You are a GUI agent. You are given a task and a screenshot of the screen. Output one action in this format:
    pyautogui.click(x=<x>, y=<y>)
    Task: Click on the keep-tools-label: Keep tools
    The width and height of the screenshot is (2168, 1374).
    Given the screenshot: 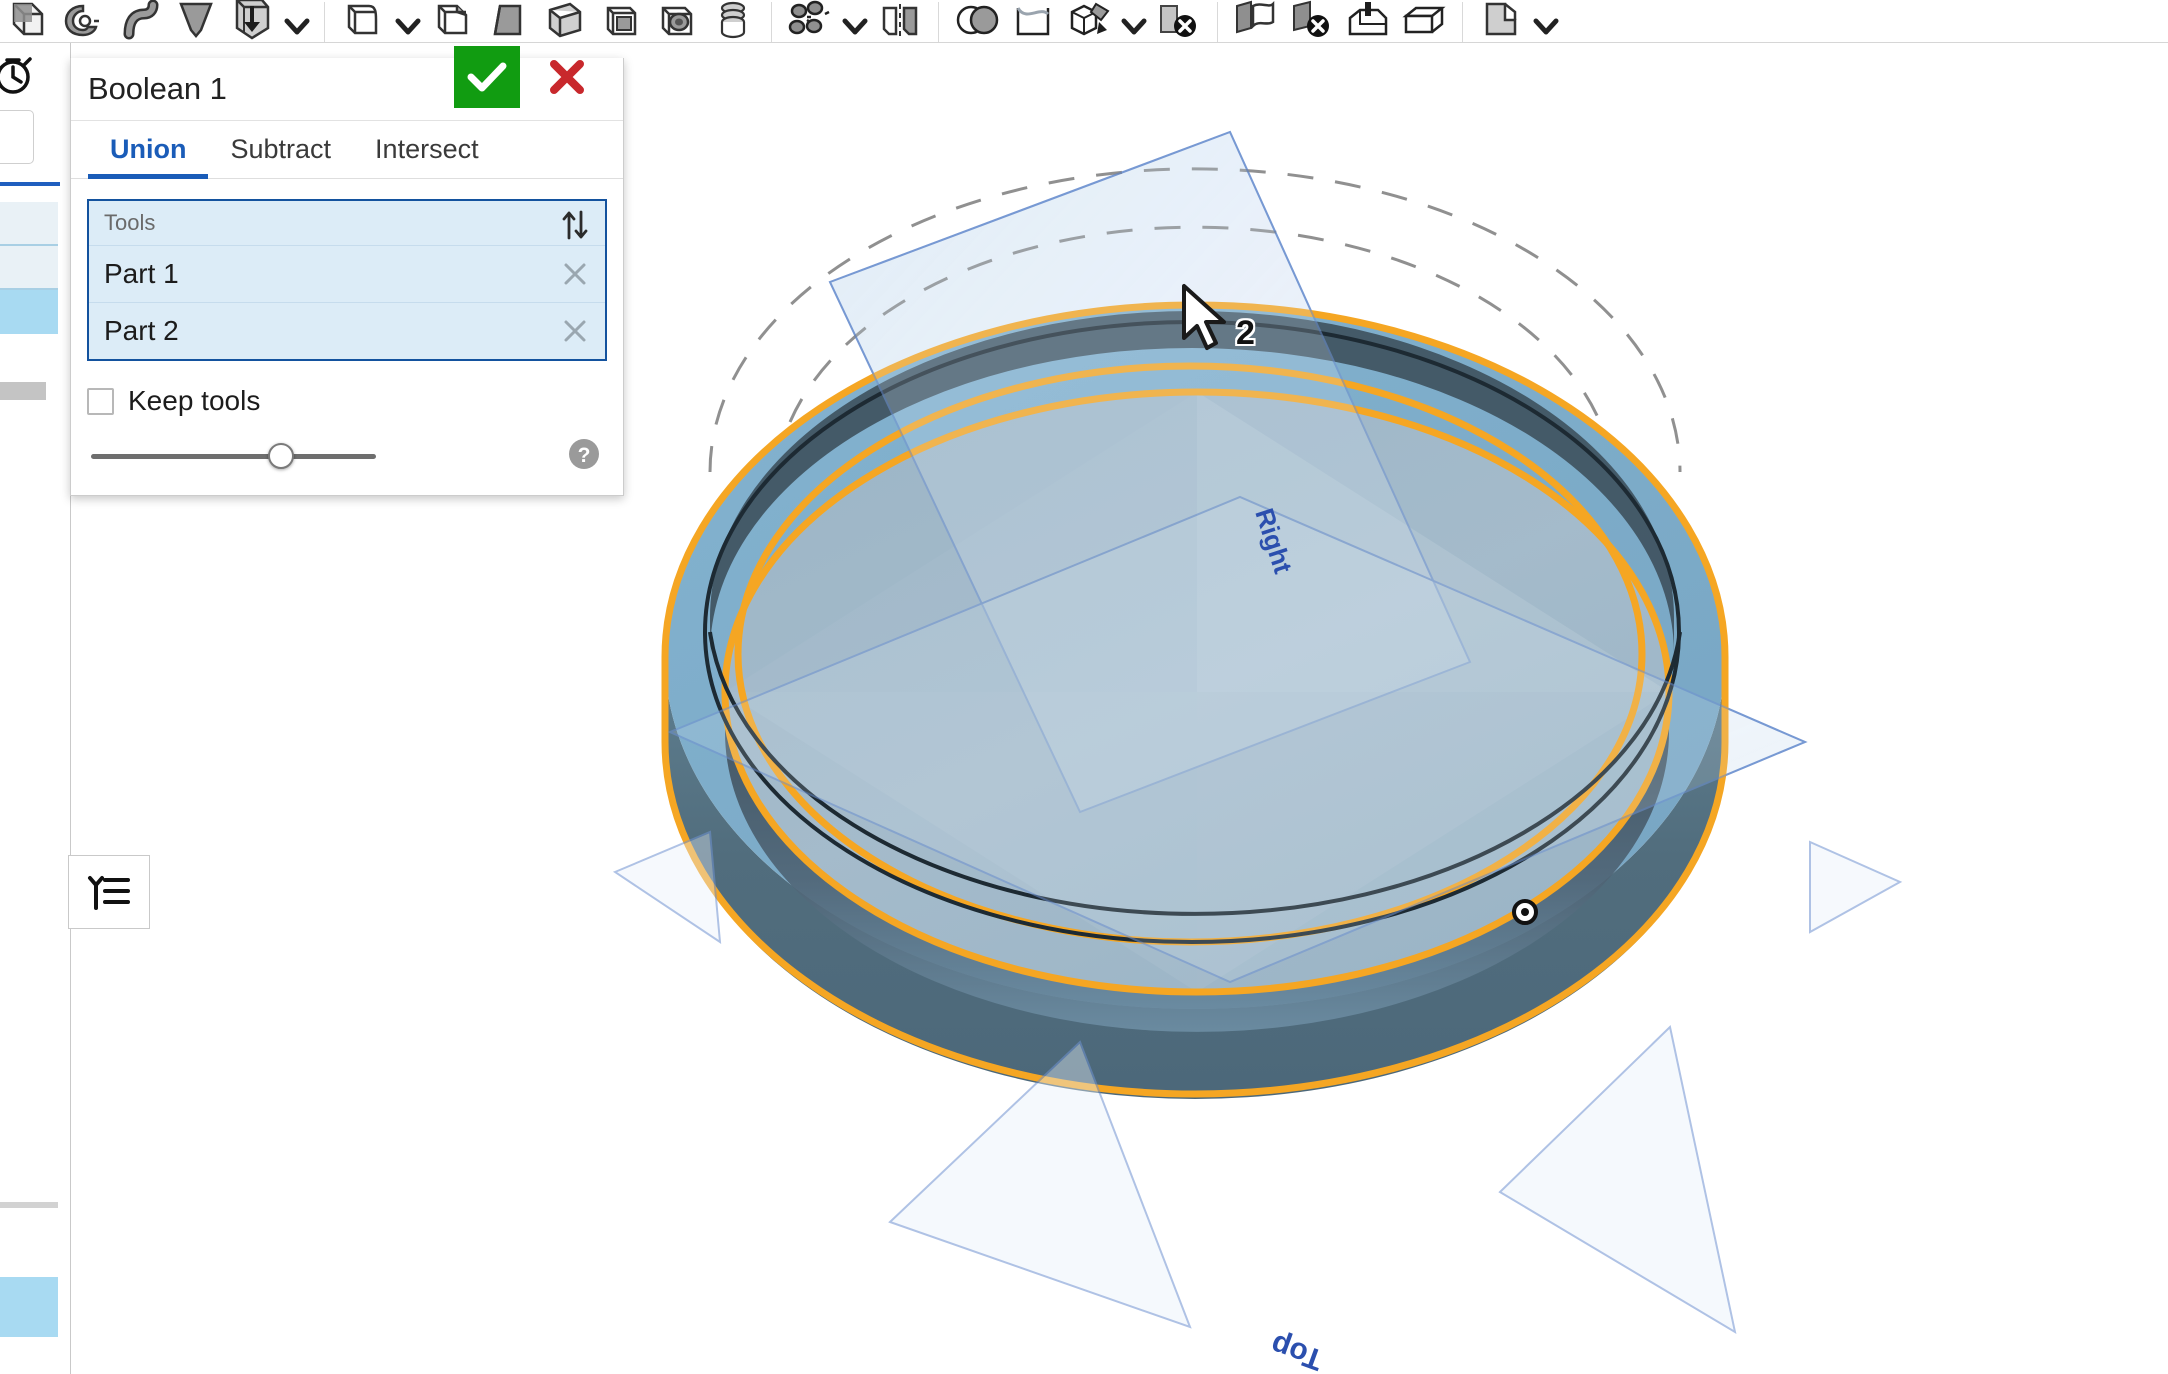 What is the action you would take?
    pyautogui.click(x=194, y=400)
    